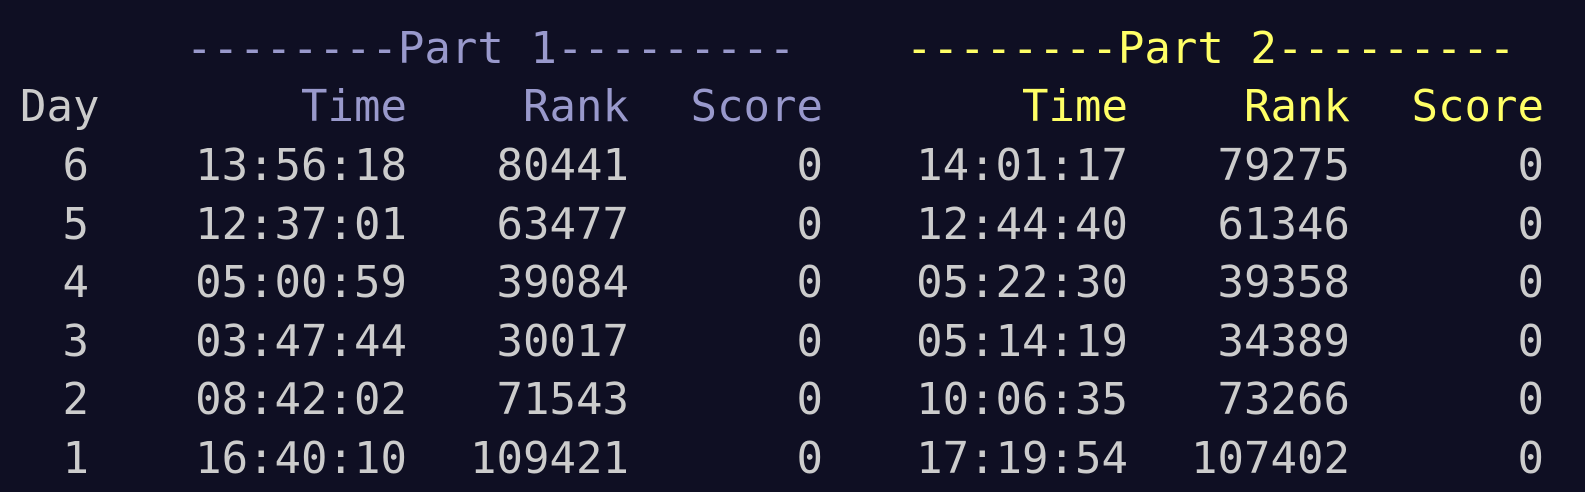 The height and width of the screenshot is (492, 1585). What do you see at coordinates (76, 399) in the screenshot?
I see `day-cell: 2` at bounding box center [76, 399].